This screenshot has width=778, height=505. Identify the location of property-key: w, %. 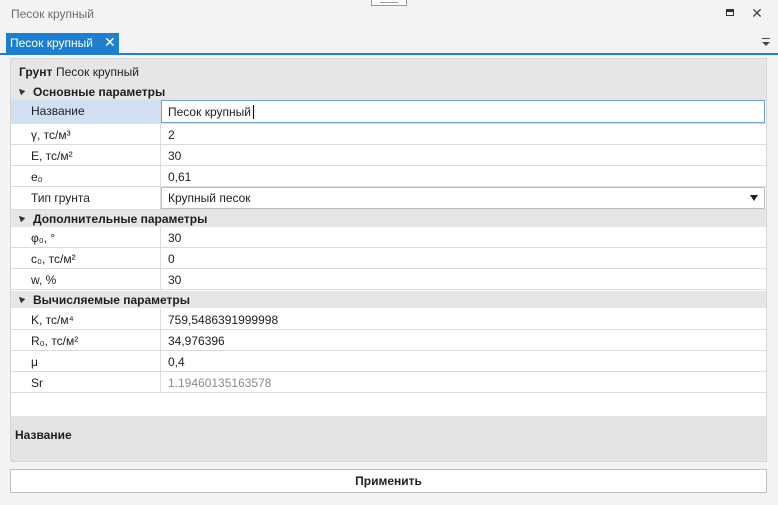
(86, 279).